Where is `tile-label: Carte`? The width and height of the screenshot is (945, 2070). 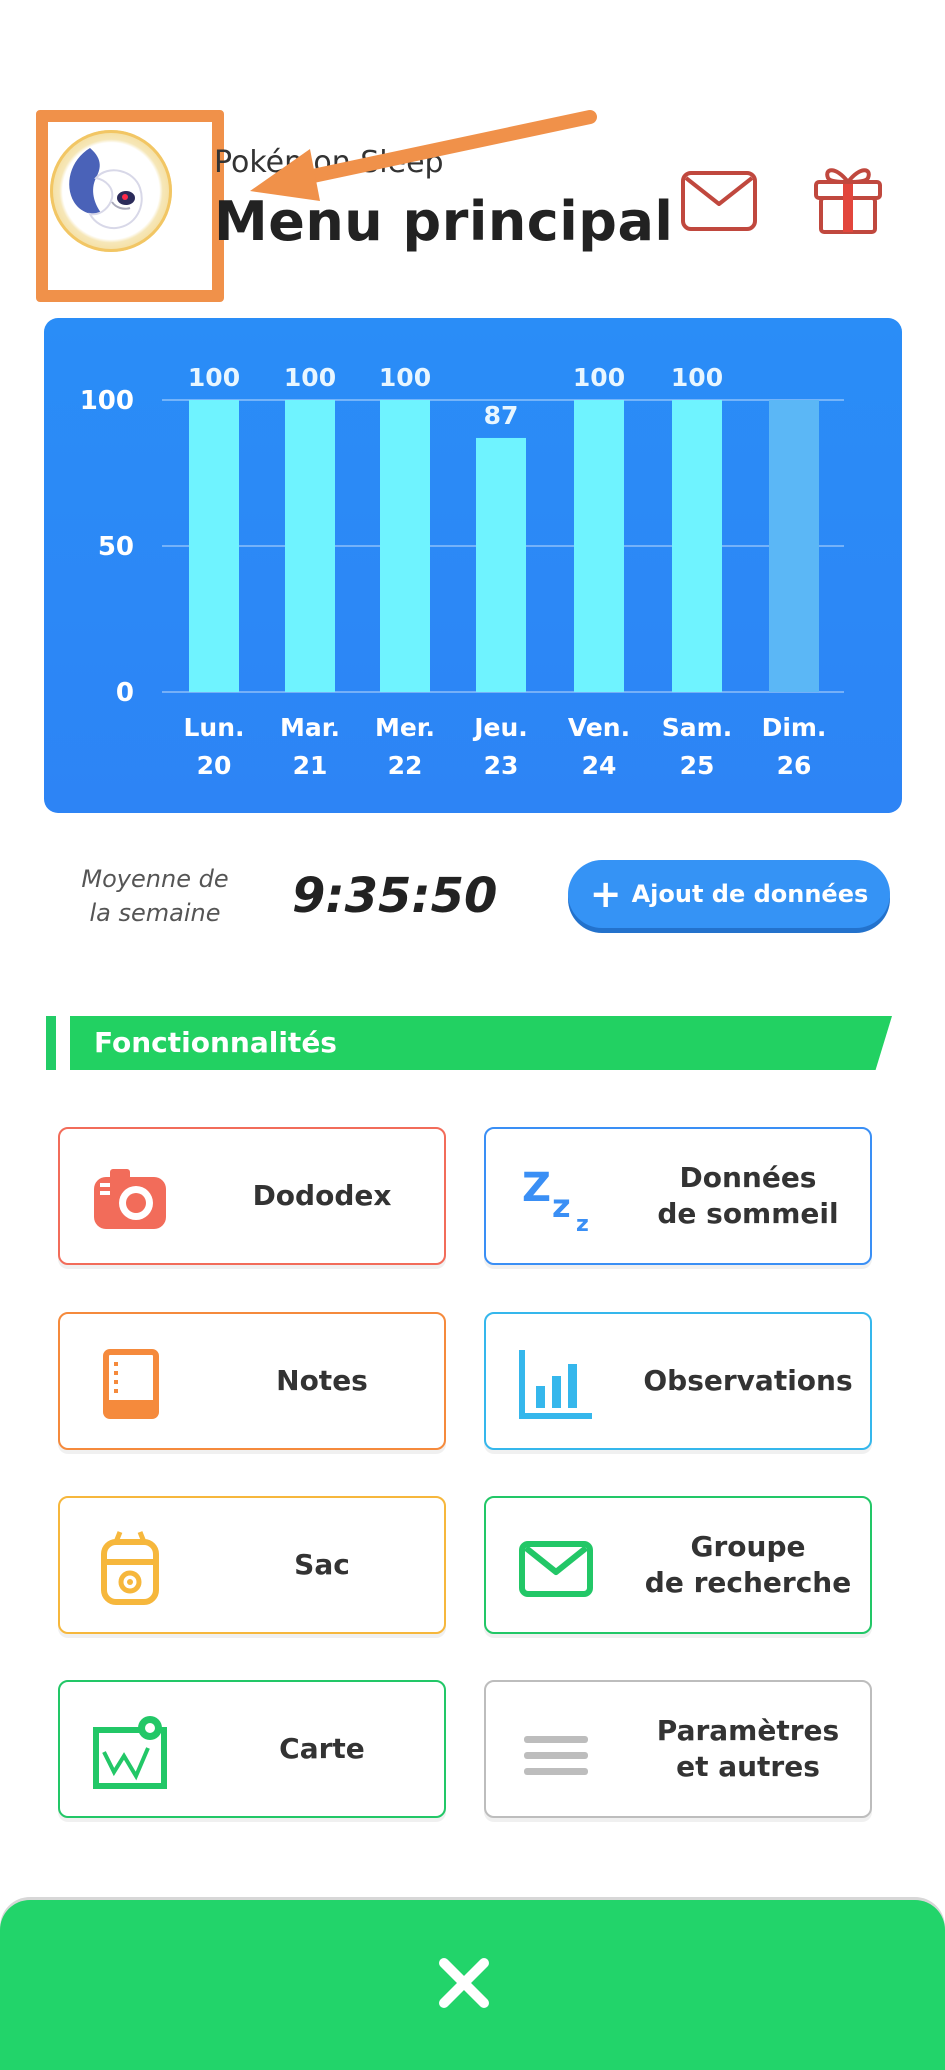
tile-label: Carte is located at coordinates (322, 1748).